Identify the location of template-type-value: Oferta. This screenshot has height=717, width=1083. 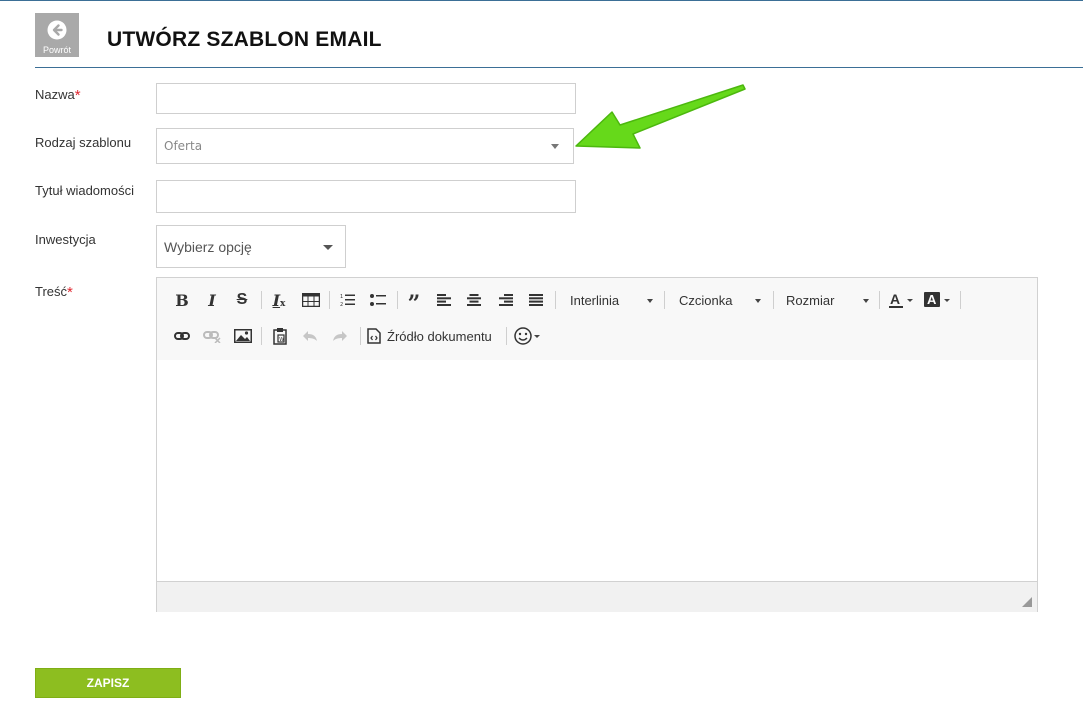
(183, 146).